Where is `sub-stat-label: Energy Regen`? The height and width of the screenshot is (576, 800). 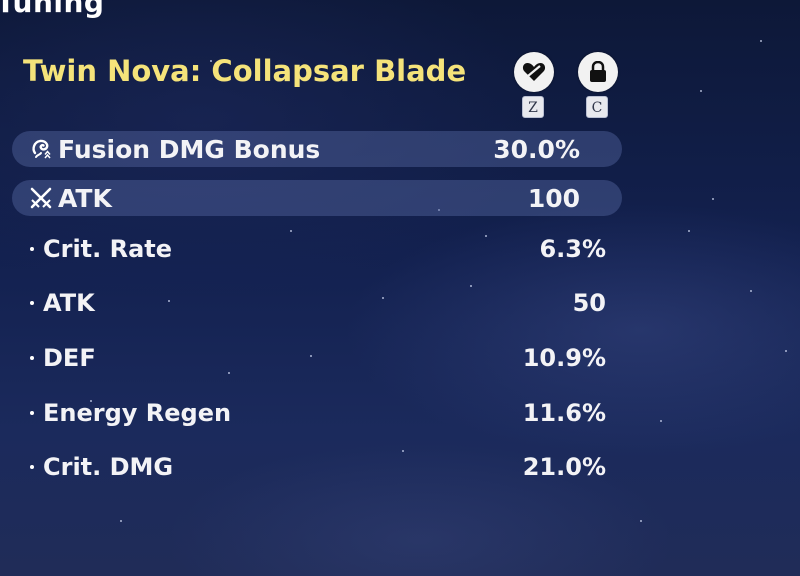 sub-stat-label: Energy Regen is located at coordinates (137, 413).